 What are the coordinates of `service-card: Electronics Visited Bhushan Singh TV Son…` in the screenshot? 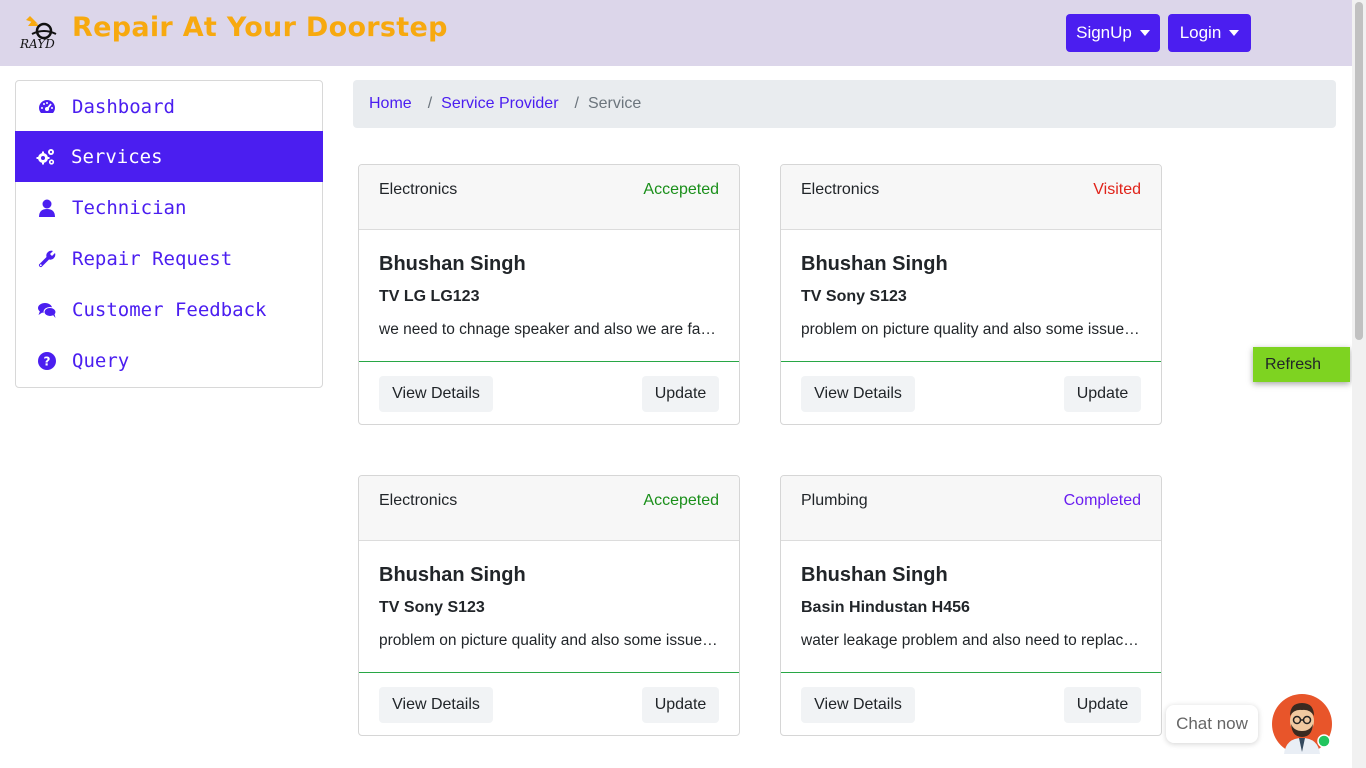 It's located at (971, 294).